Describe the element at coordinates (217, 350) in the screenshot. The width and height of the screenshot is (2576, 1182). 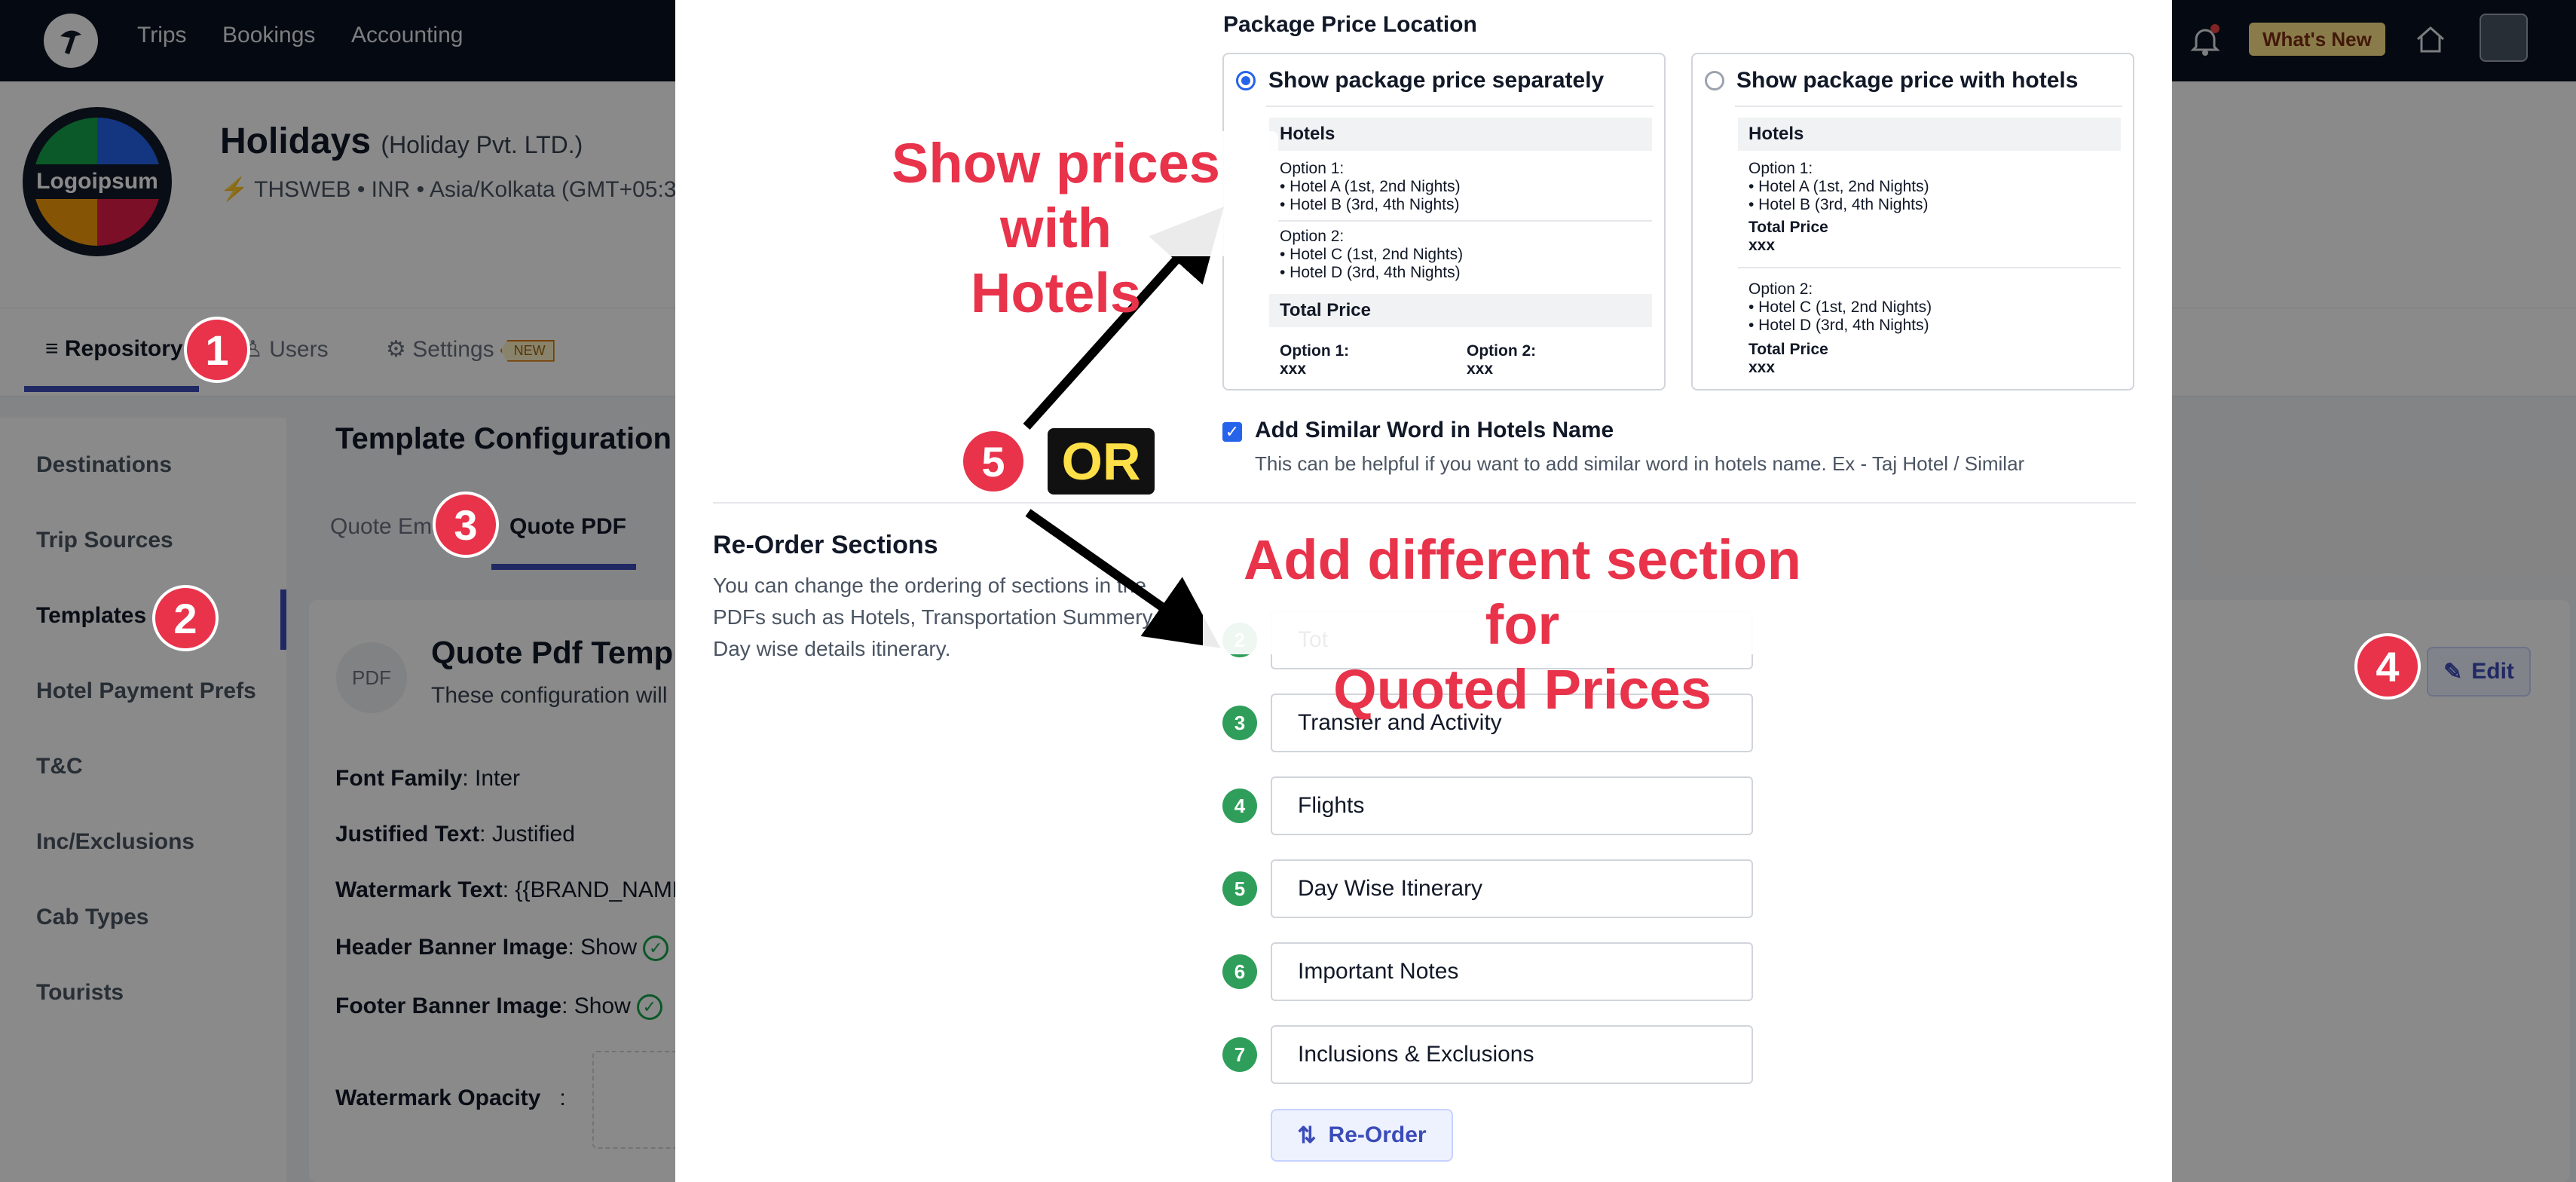
I see `step-badge-1: 1` at that location.